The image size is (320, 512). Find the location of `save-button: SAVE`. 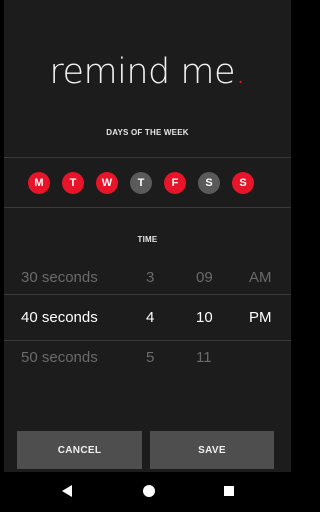

save-button: SAVE is located at coordinates (212, 450).